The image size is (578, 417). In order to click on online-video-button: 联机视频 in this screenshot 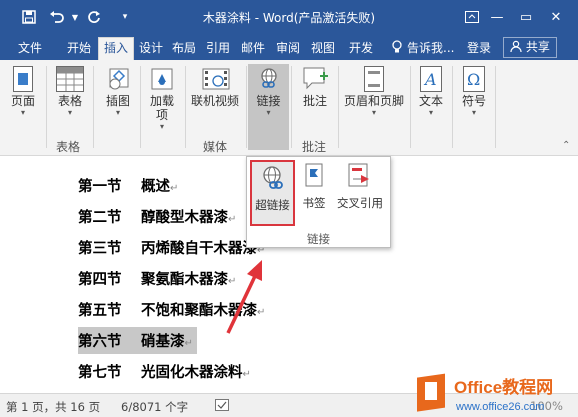, I will do `click(215, 87)`.